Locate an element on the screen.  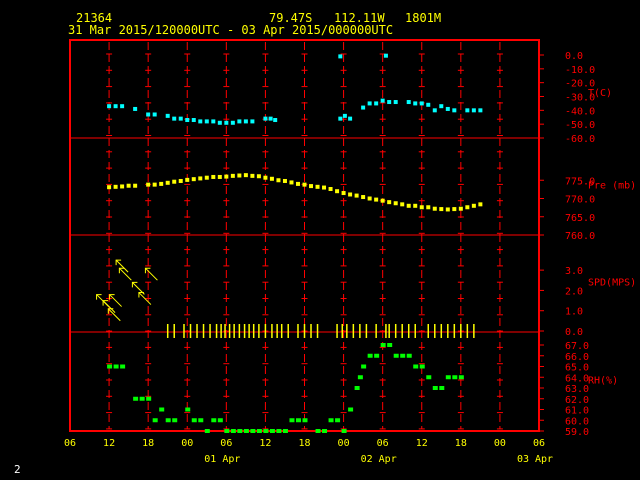
rh-tick-label: 59.0 is located at coordinates (577, 432).